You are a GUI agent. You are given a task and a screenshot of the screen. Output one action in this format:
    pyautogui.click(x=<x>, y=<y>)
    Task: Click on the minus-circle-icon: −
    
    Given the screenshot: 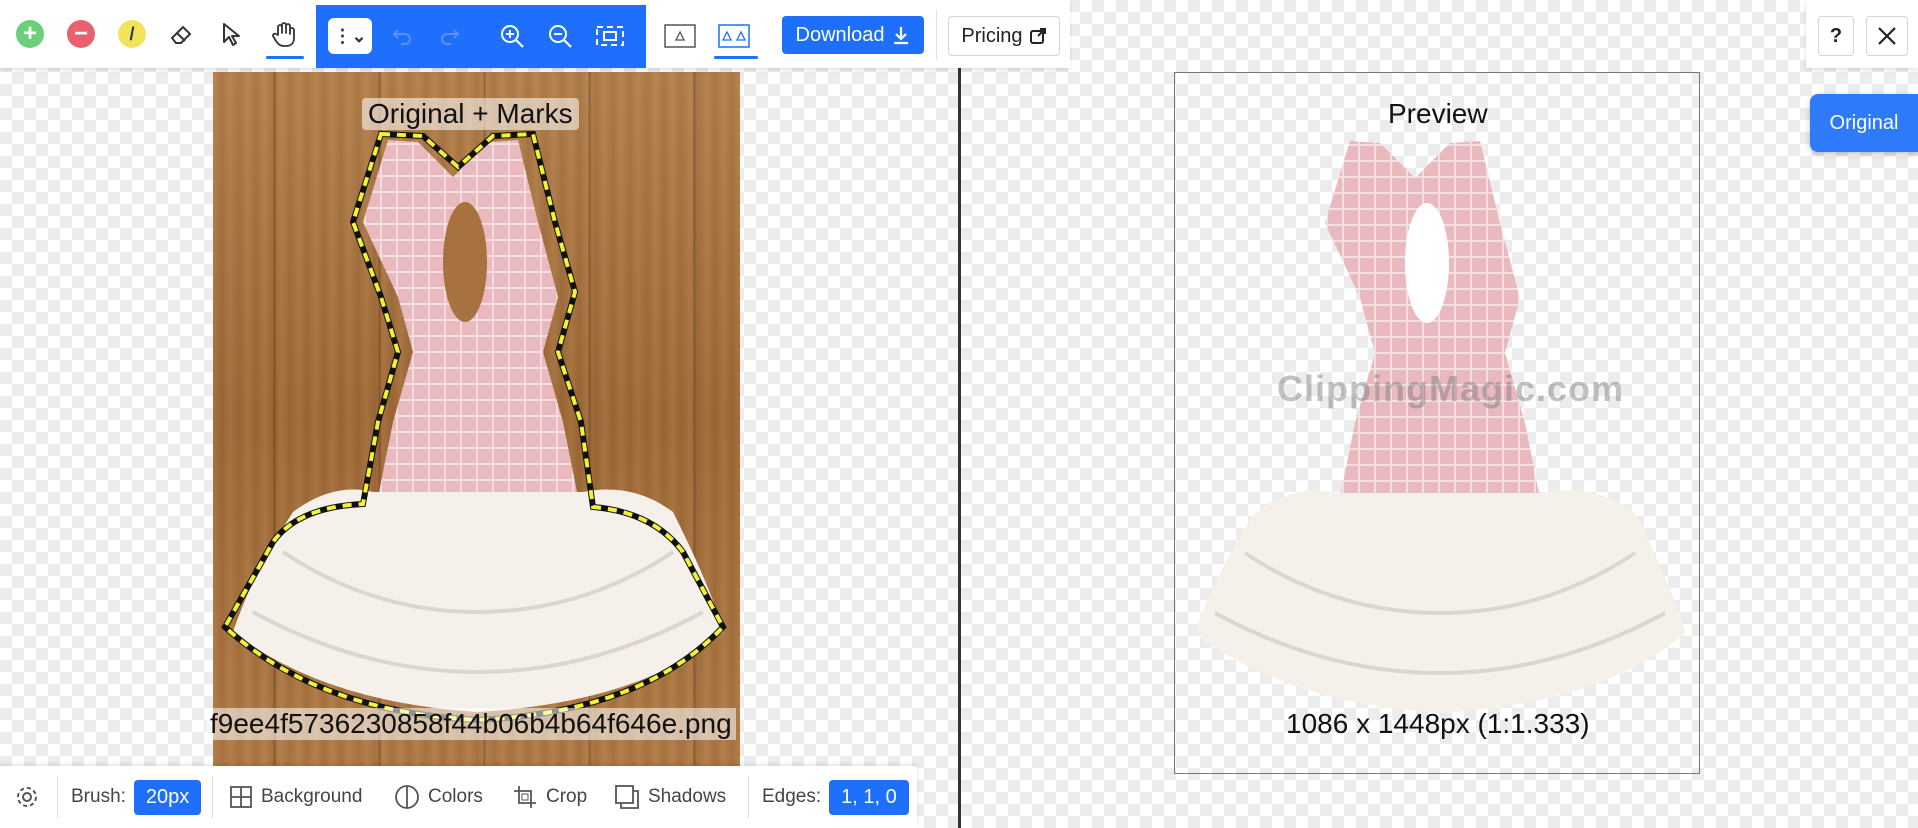 What is the action you would take?
    pyautogui.click(x=81, y=34)
    